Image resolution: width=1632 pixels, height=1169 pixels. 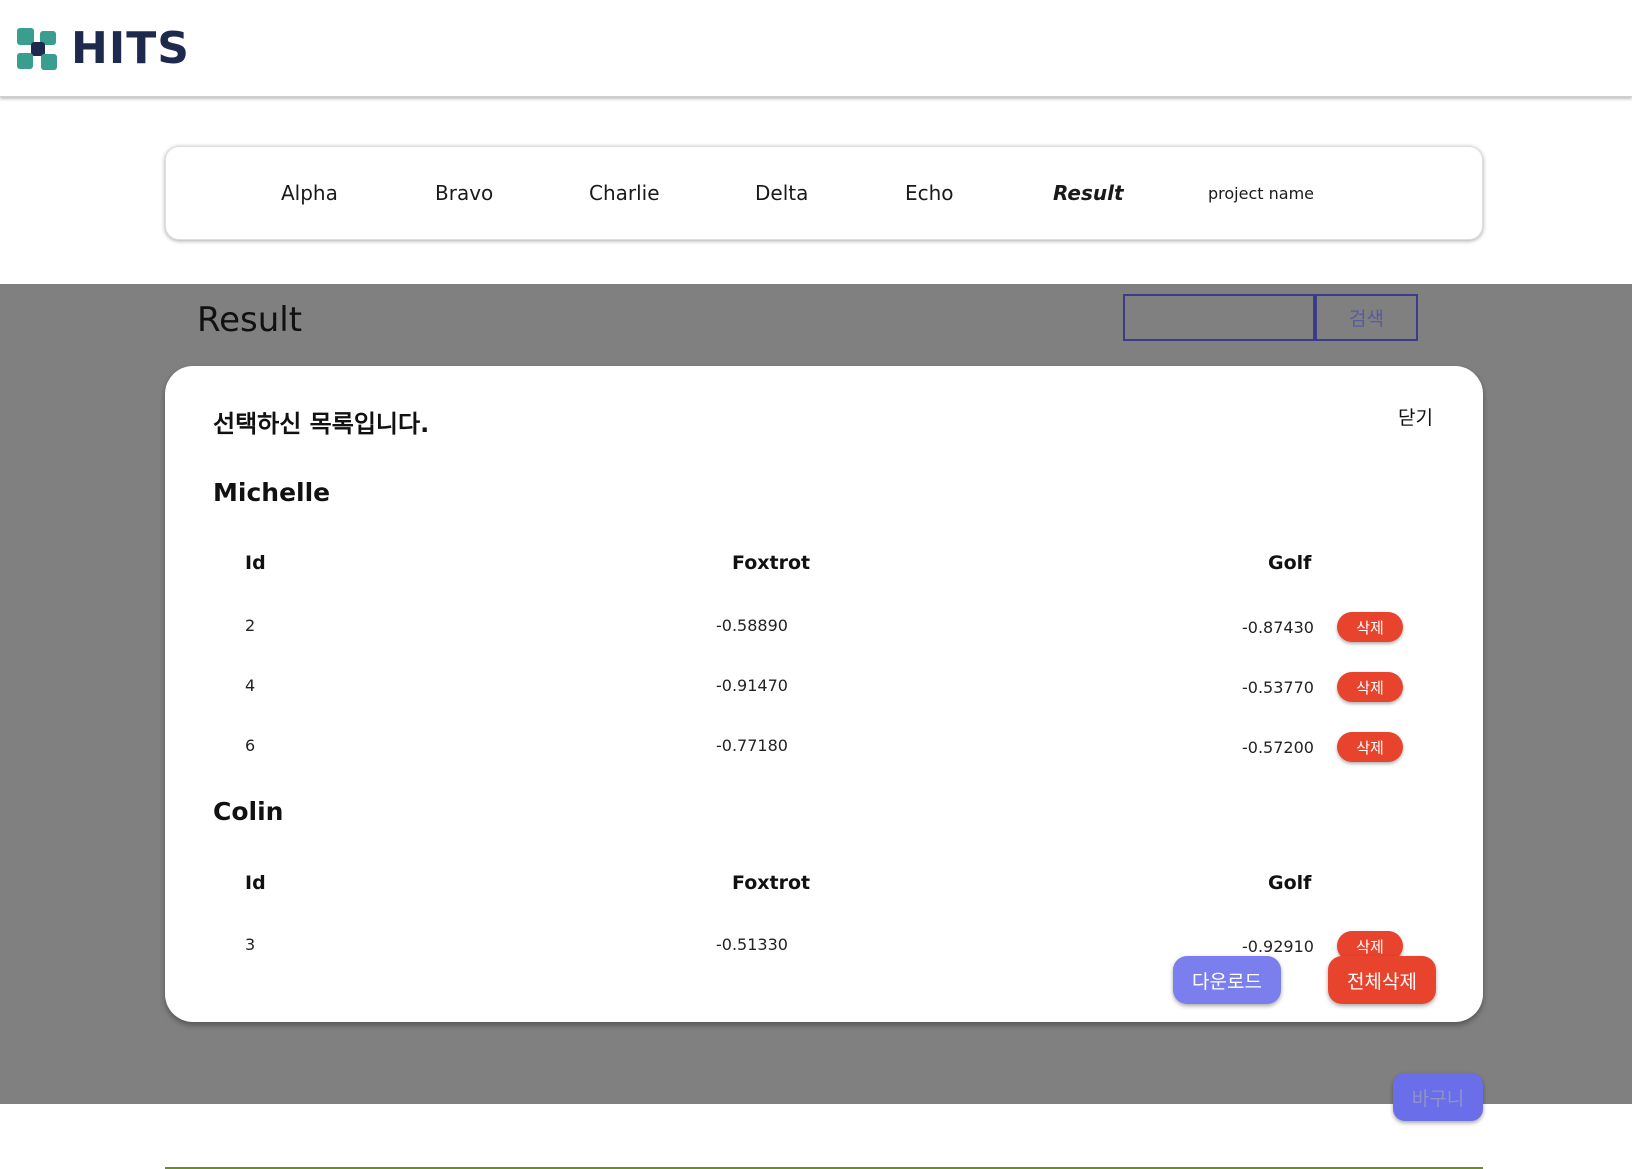 What do you see at coordinates (250, 745) in the screenshot?
I see `cell-id: 6` at bounding box center [250, 745].